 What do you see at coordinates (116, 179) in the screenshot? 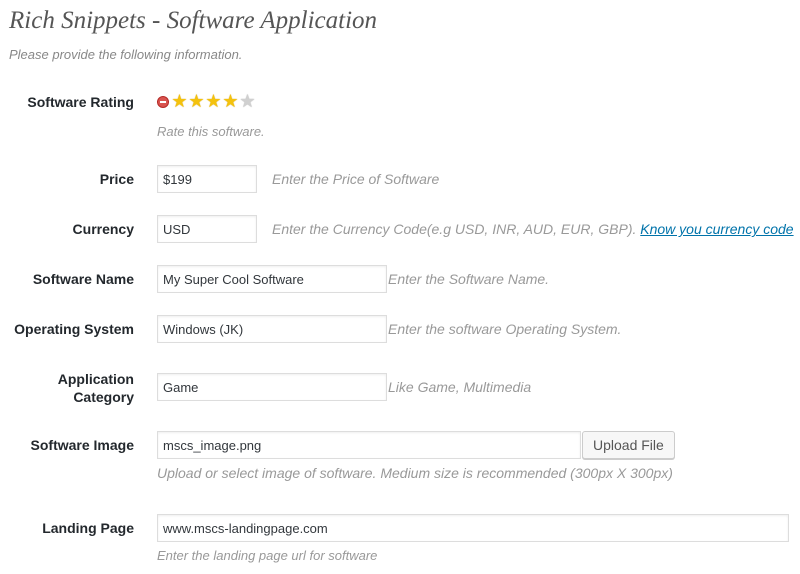
I see `price-label: Price` at bounding box center [116, 179].